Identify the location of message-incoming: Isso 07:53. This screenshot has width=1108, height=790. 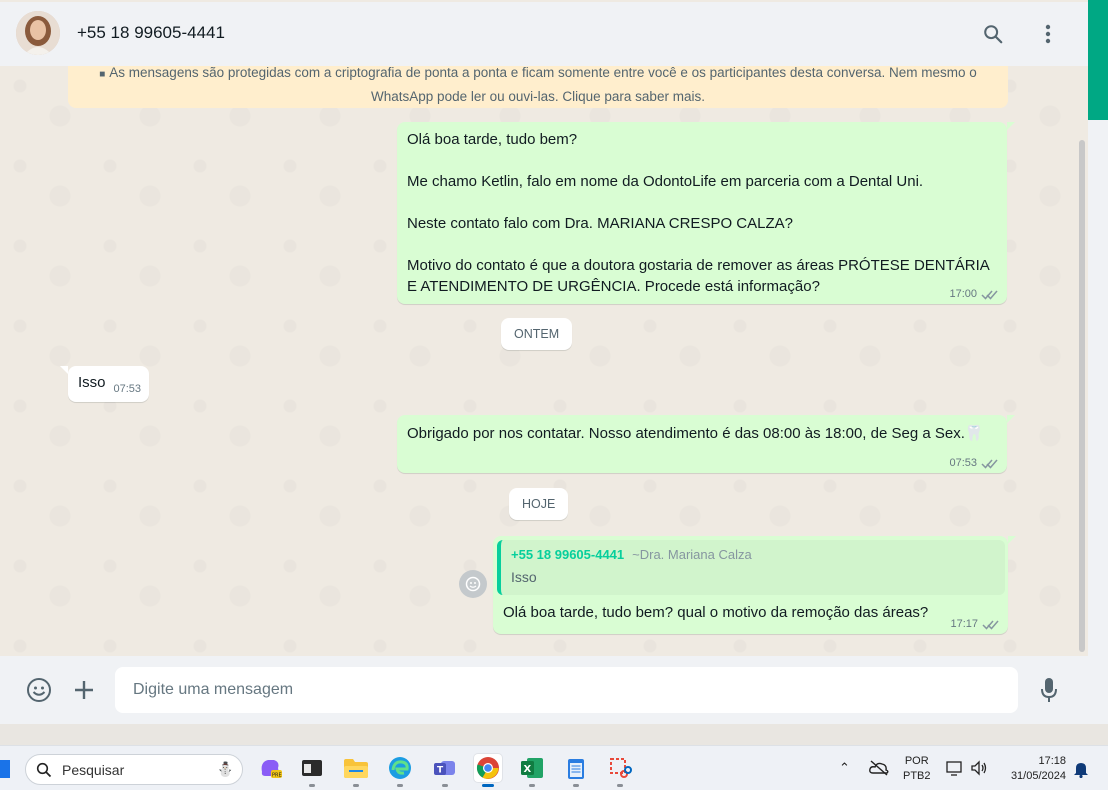
(104, 384).